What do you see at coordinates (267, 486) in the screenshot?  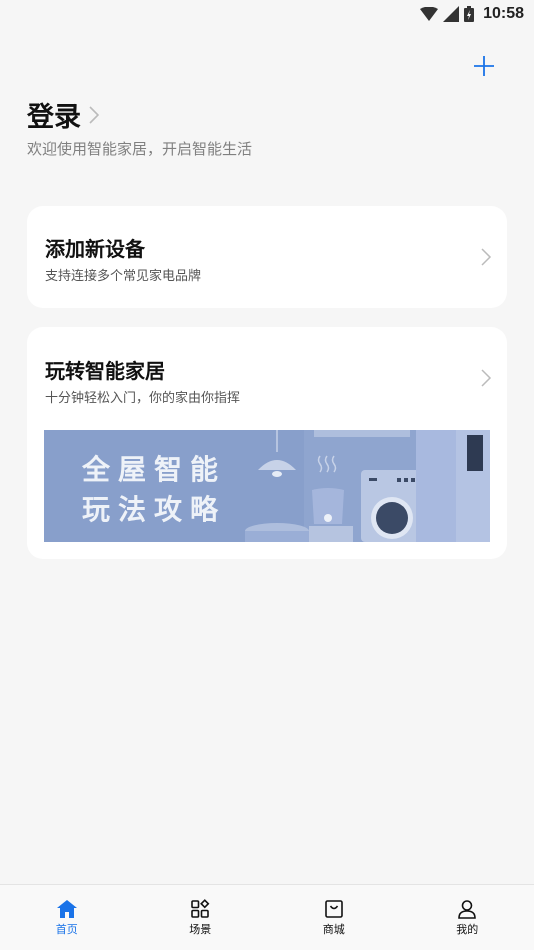 I see `guide-banner: 全屋智能 玩法攻略` at bounding box center [267, 486].